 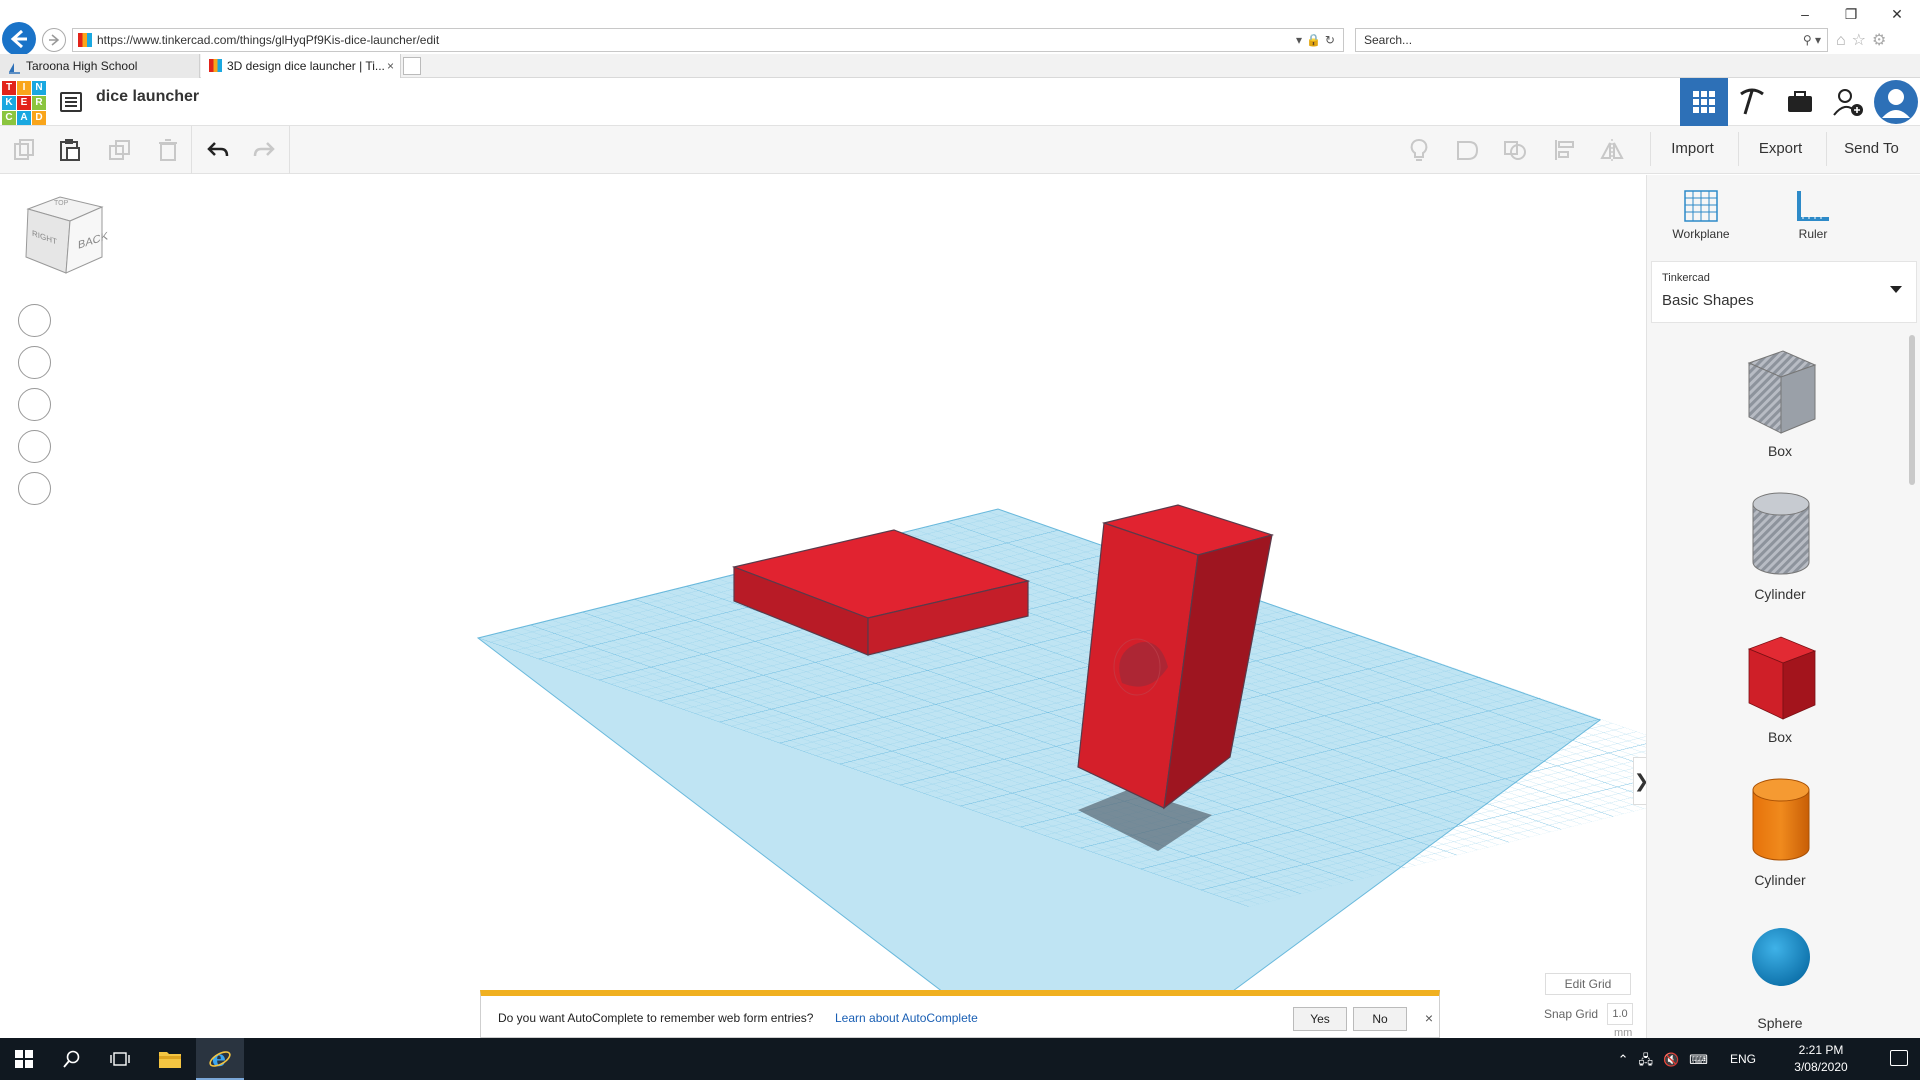 I want to click on windows-taskbar: e ⌃🖧🔇⌨ ENG 2:21 PM 3/08/2020, so click(x=960, y=1059).